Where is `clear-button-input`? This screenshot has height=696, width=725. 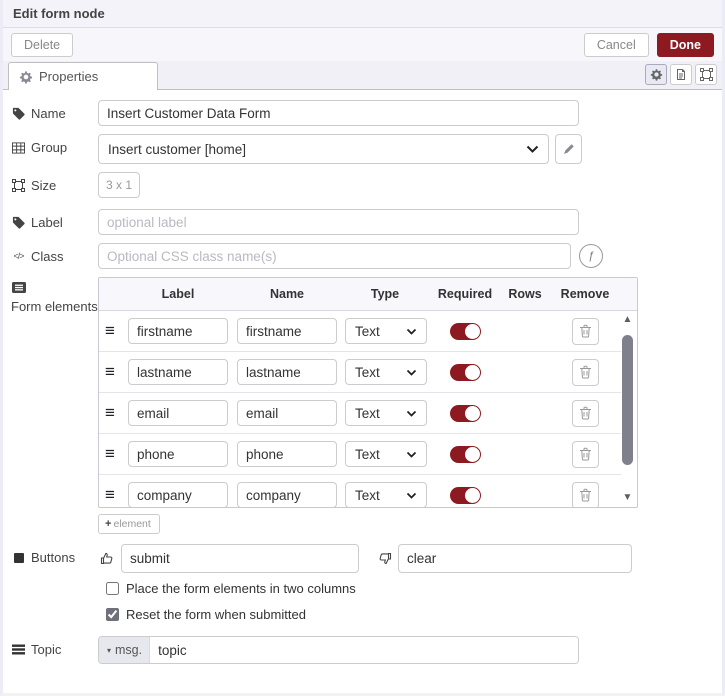
clear-button-input is located at coordinates (515, 558).